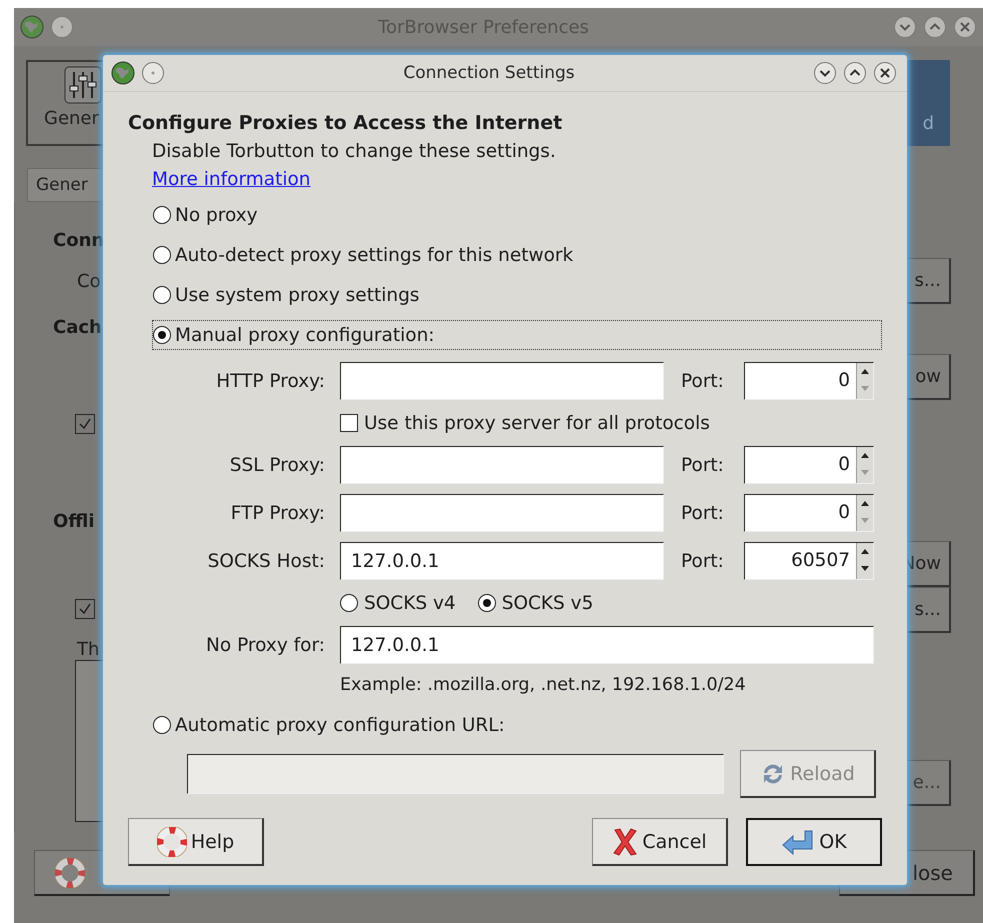 The height and width of the screenshot is (923, 983). I want to click on field-label: No Proxy for:, so click(265, 645).